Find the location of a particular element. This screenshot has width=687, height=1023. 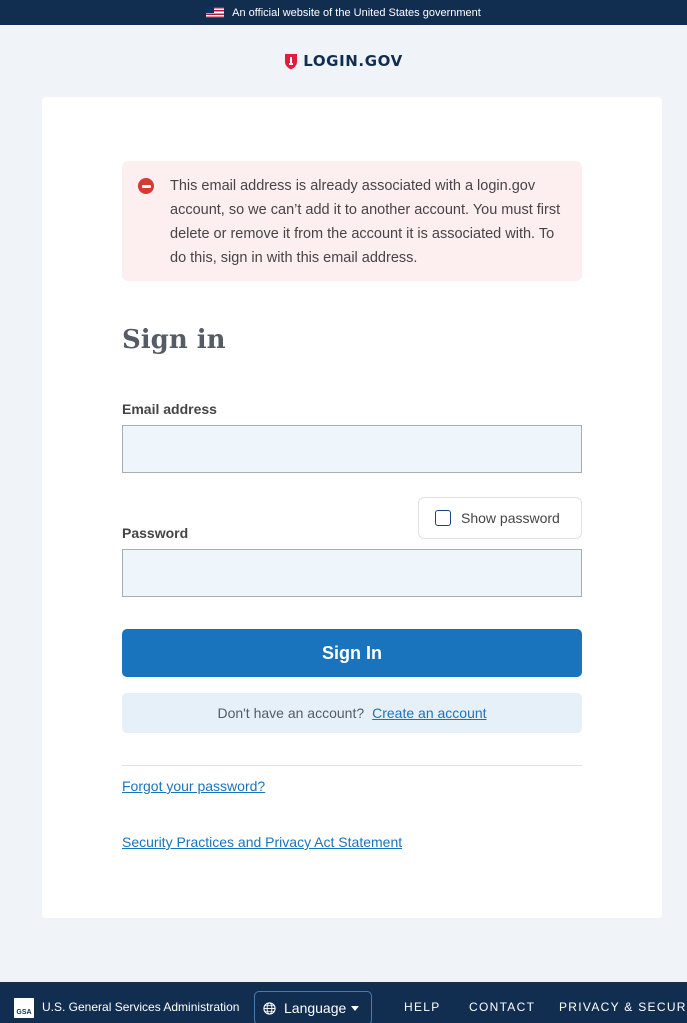

shield-logo-icon is located at coordinates (291, 61).